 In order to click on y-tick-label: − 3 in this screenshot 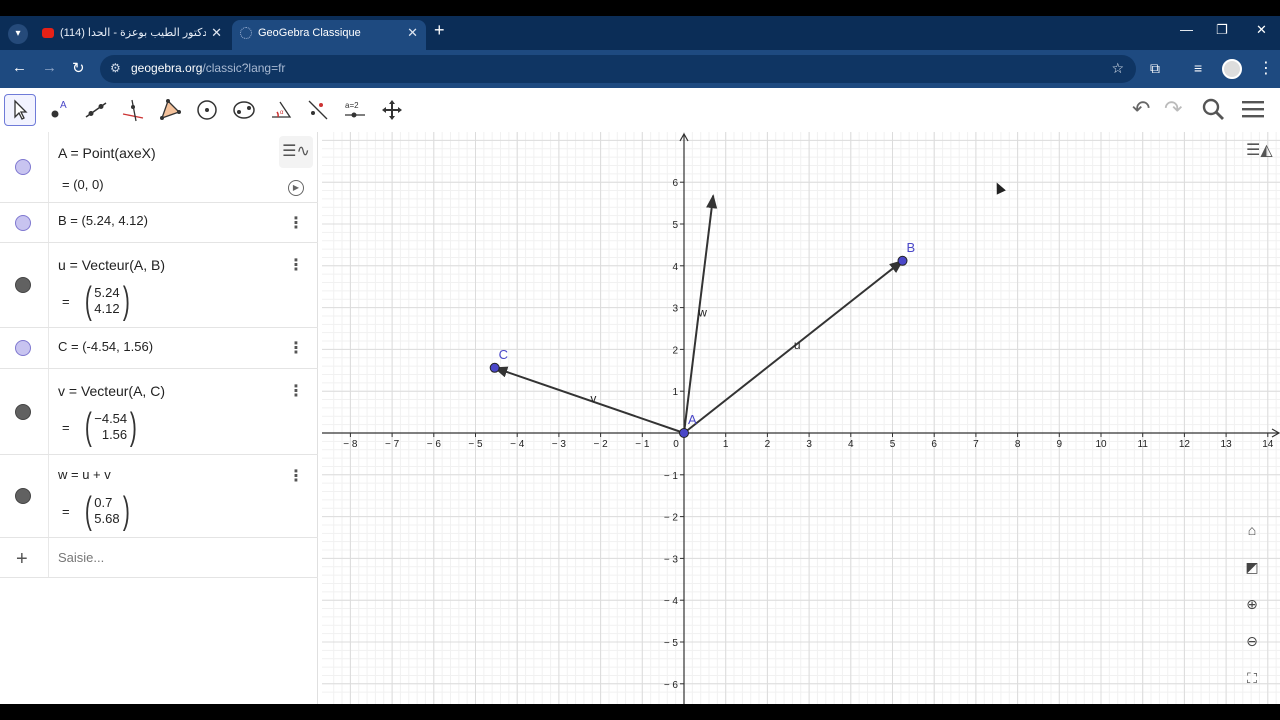, I will do `click(671, 559)`.